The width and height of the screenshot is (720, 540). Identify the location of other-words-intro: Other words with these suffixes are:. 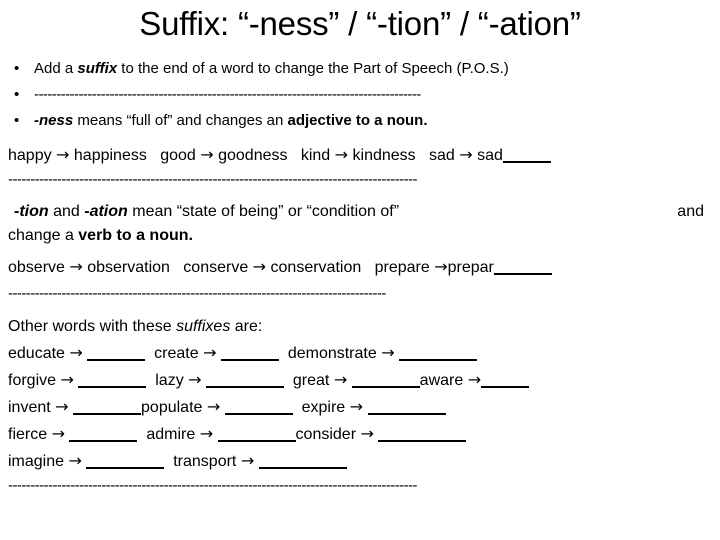
(135, 327).